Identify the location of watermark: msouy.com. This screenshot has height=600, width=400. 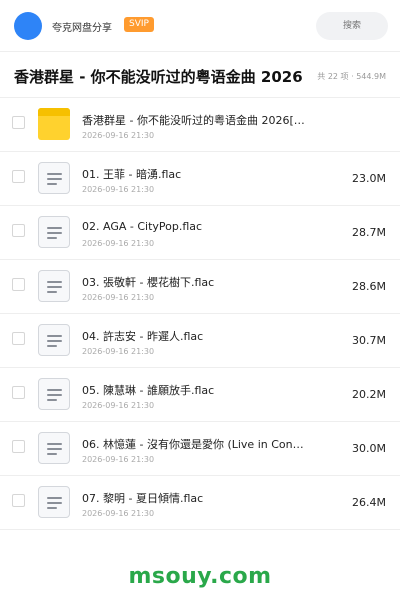
(200, 576).